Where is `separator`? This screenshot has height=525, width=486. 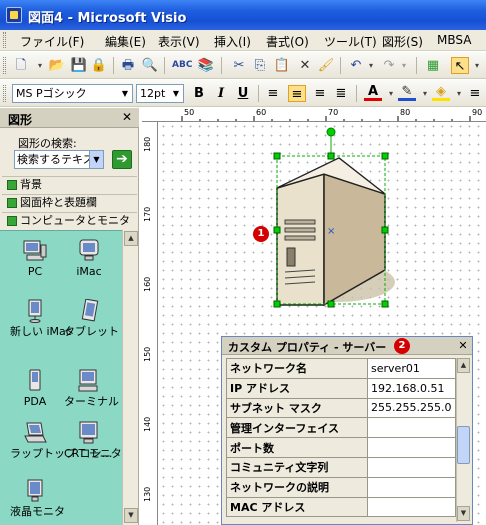
separator is located at coordinates (340, 65).